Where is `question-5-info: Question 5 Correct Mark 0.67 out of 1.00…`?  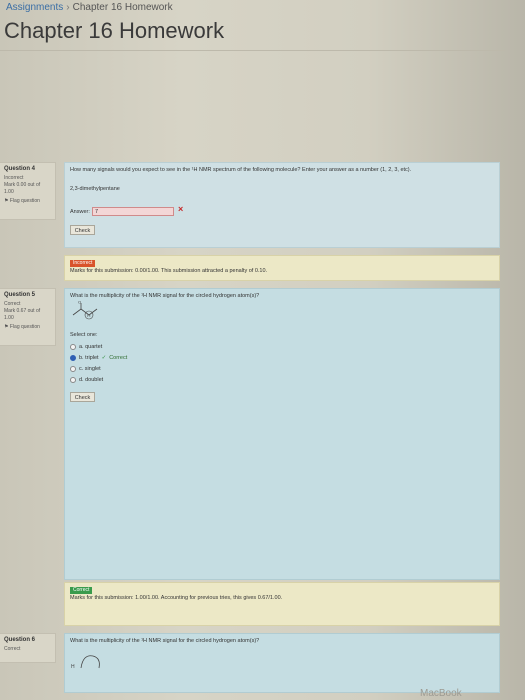 question-5-info: Question 5 Correct Mark 0.67 out of 1.00… is located at coordinates (28, 317).